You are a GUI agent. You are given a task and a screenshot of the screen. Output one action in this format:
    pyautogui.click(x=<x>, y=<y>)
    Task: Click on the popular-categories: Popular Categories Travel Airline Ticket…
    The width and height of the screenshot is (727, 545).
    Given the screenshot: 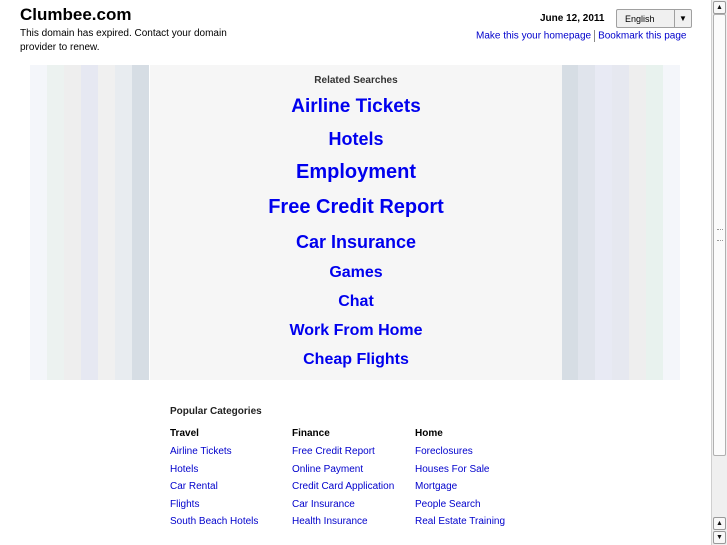 What is the action you would take?
    pyautogui.click(x=337, y=466)
    